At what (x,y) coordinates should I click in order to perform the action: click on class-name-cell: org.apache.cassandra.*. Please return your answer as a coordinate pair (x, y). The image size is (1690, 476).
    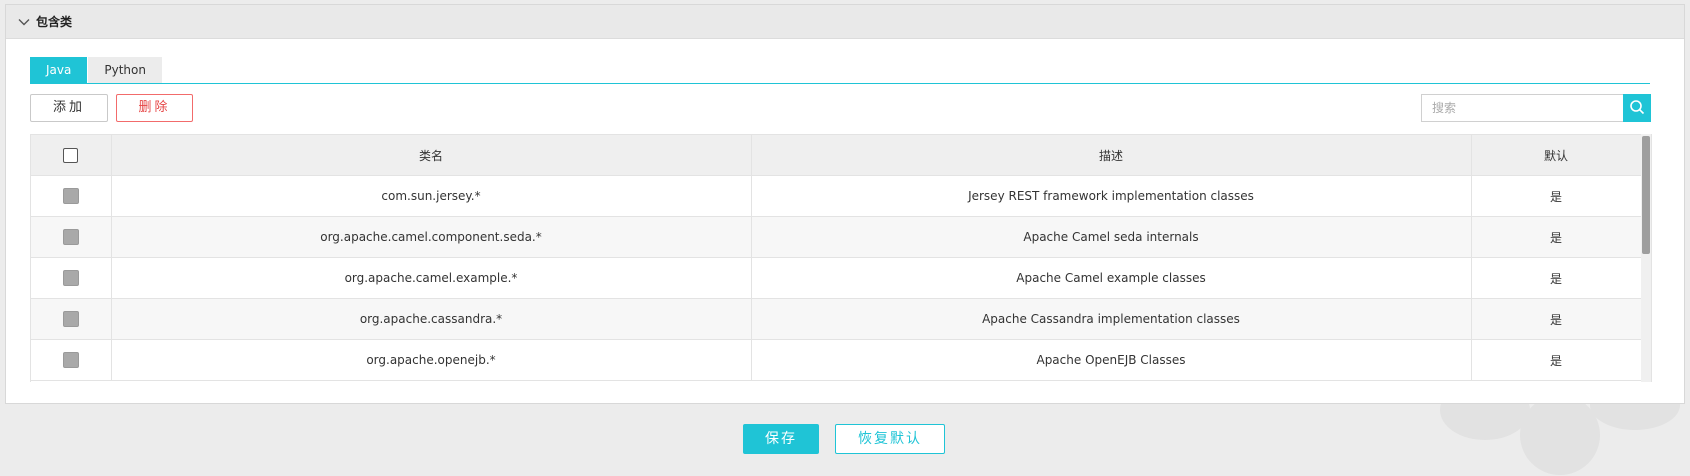
    Looking at the image, I should click on (431, 319).